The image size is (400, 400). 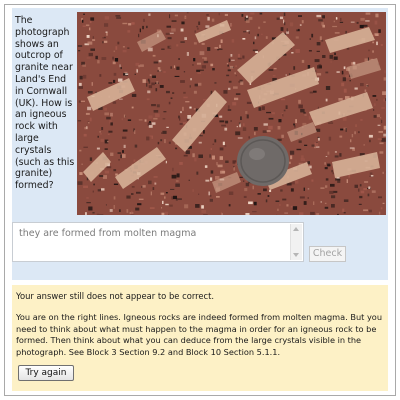 I want to click on scroll-down-icon, so click(x=296, y=255).